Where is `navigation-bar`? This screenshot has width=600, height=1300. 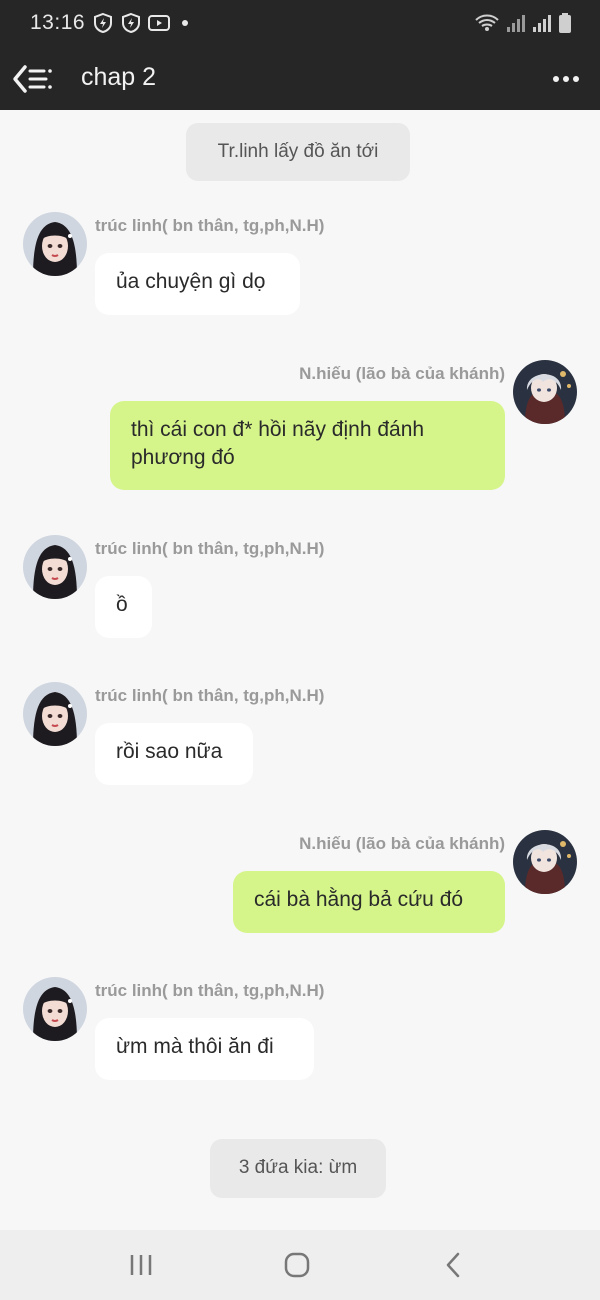
navigation-bar is located at coordinates (300, 1265).